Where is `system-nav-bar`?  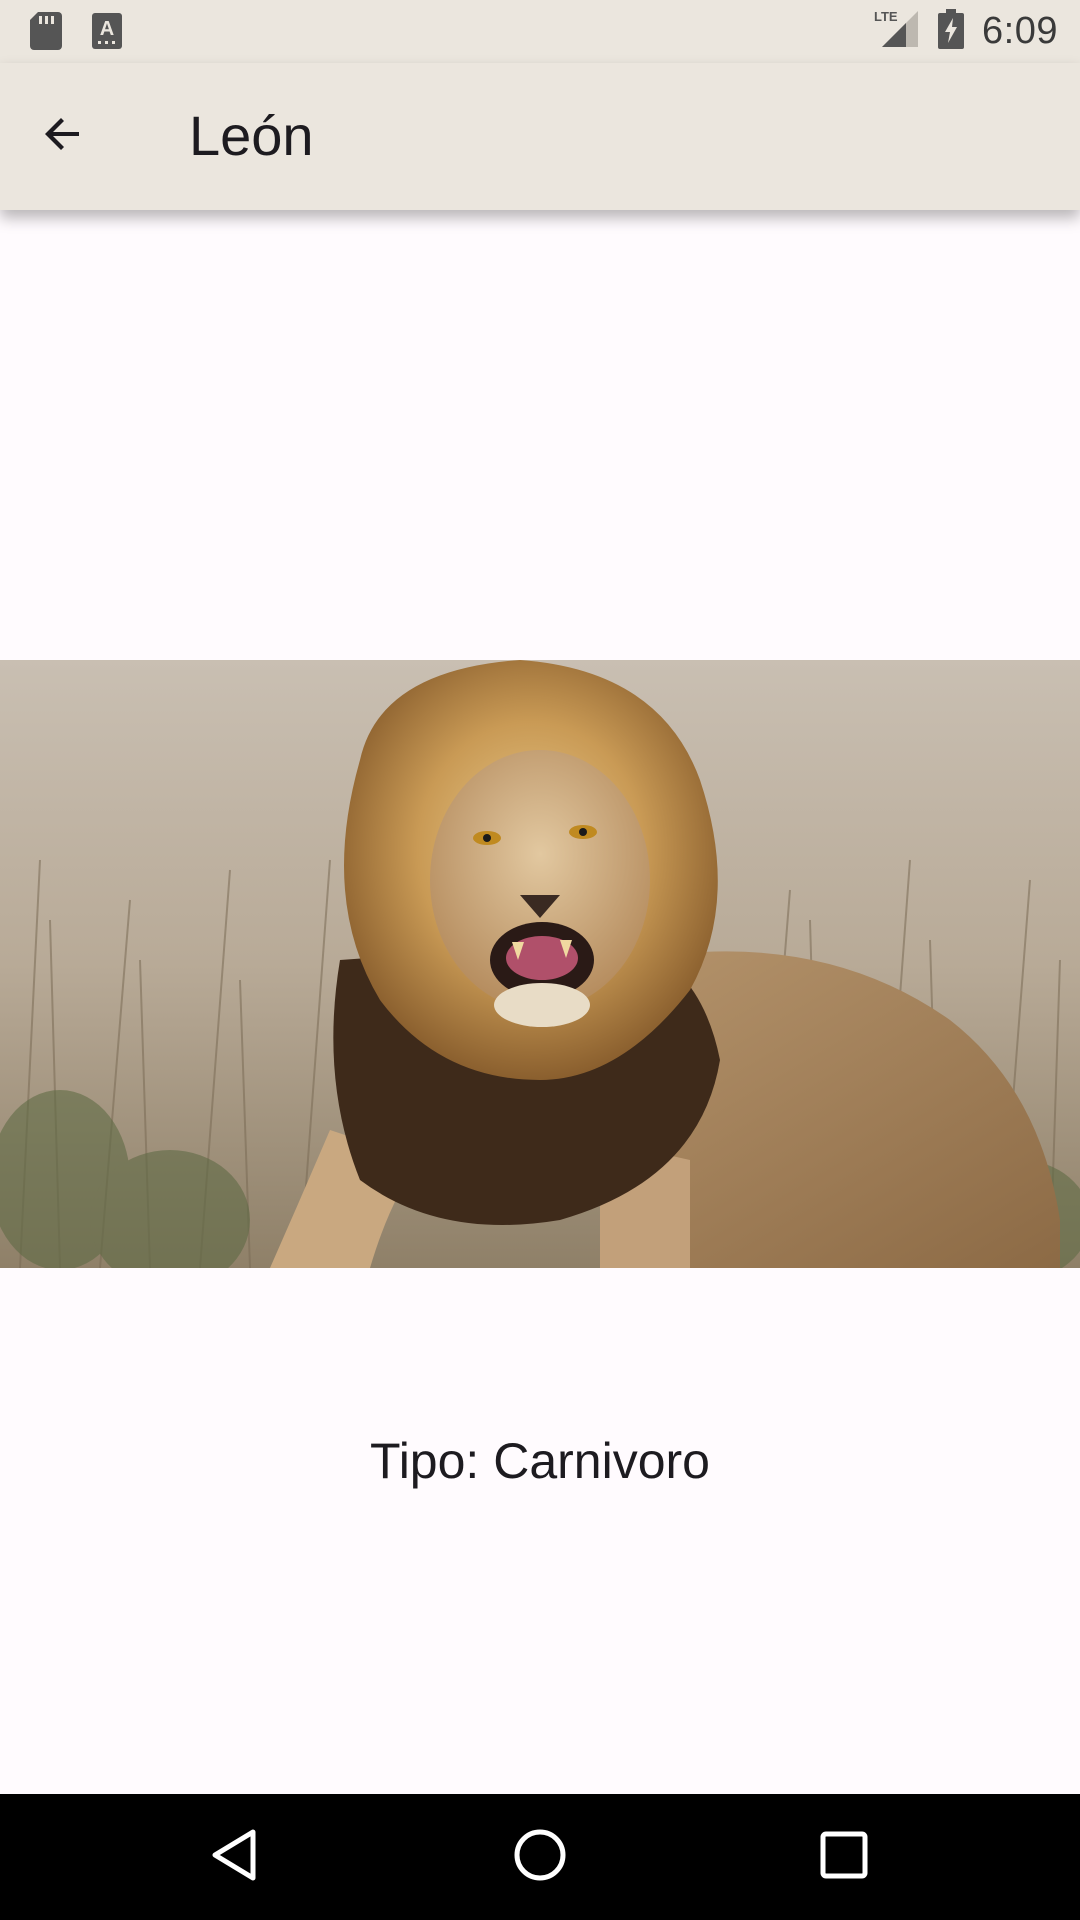
system-nav-bar is located at coordinates (540, 1857).